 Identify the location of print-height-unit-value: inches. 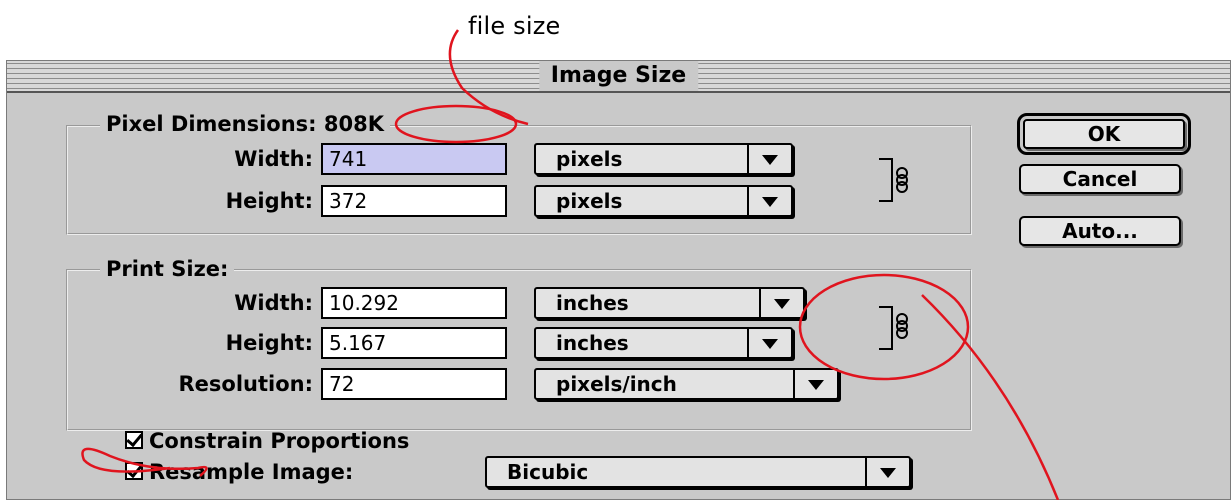
(592, 343).